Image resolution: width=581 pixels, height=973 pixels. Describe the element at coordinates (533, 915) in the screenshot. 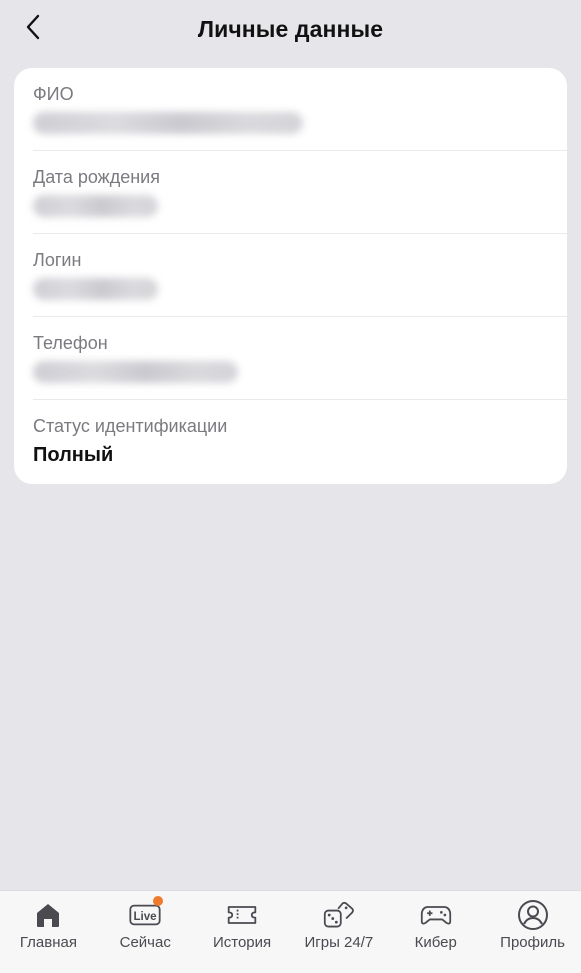

I see `profile-icon` at that location.